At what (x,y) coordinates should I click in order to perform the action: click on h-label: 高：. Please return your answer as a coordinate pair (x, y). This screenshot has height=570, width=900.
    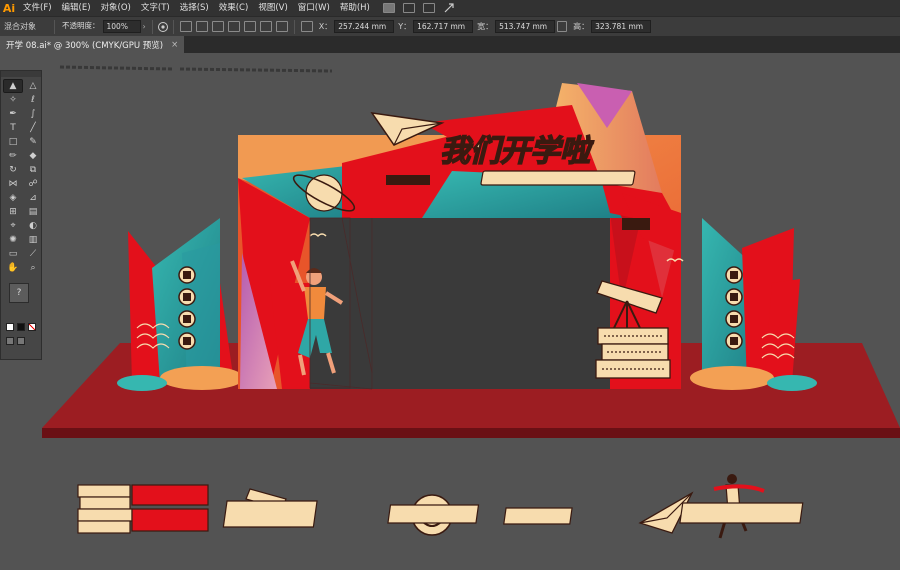
    Looking at the image, I should click on (581, 26).